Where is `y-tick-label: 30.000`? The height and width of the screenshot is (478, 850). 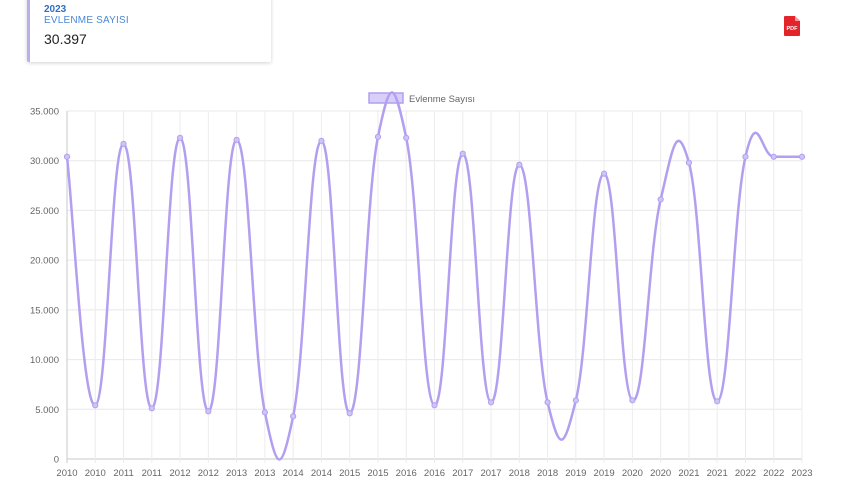 y-tick-label: 30.000 is located at coordinates (44, 161).